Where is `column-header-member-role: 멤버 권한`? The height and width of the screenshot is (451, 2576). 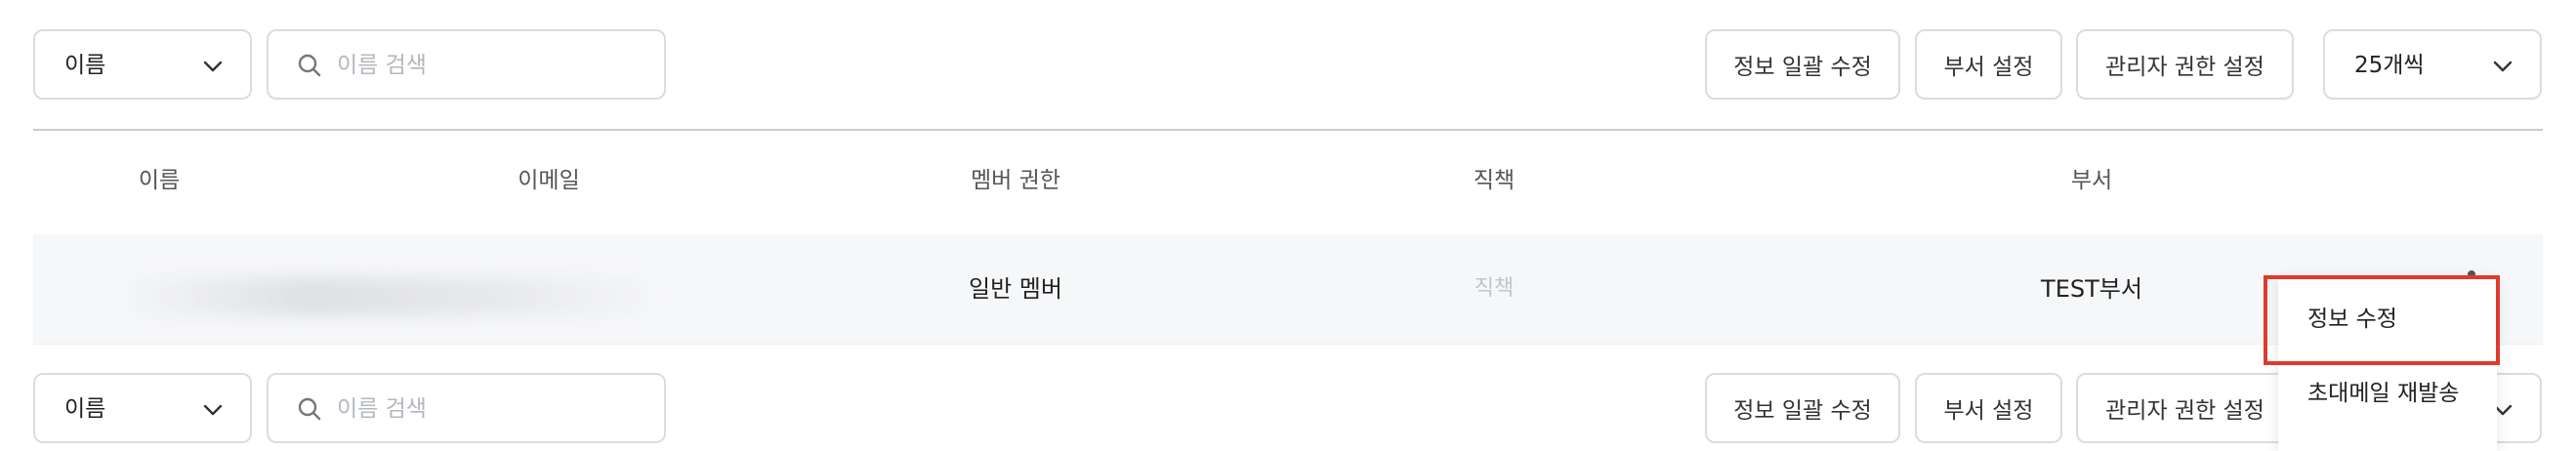
column-header-member-role: 멤버 권한 is located at coordinates (1015, 180).